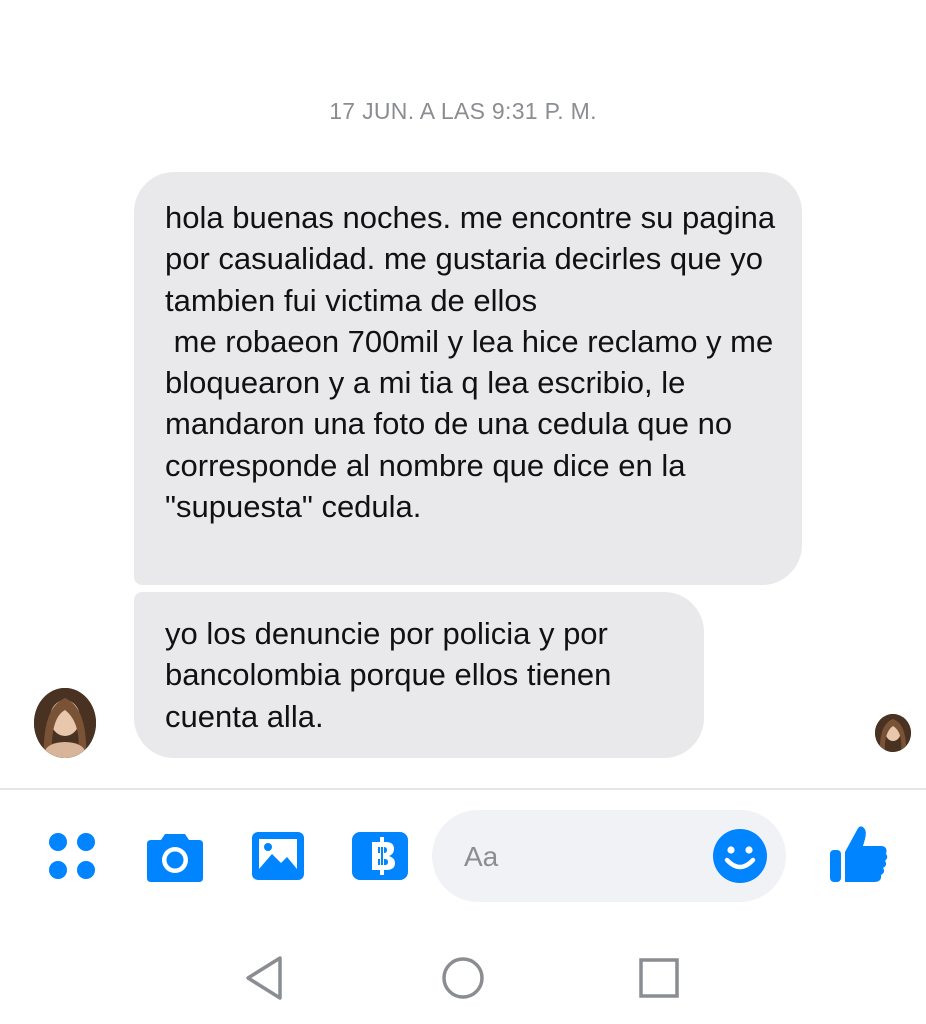  I want to click on payment-icon, so click(380, 856).